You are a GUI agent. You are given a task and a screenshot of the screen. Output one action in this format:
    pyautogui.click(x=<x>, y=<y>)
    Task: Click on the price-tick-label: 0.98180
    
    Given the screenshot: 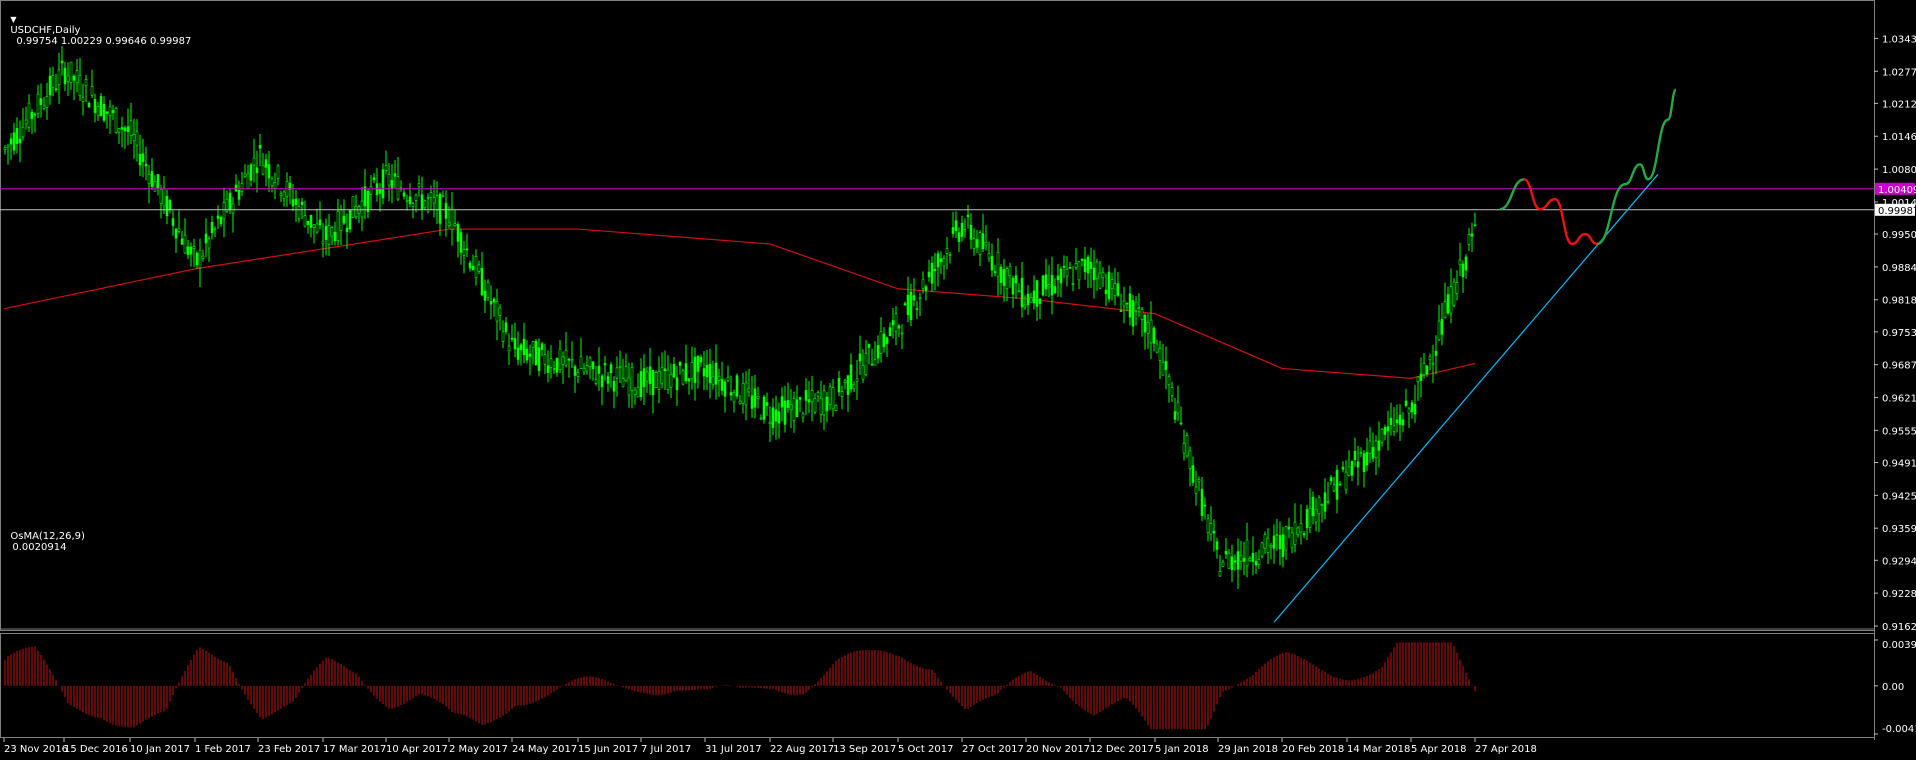 What is the action you would take?
    pyautogui.click(x=1899, y=301)
    